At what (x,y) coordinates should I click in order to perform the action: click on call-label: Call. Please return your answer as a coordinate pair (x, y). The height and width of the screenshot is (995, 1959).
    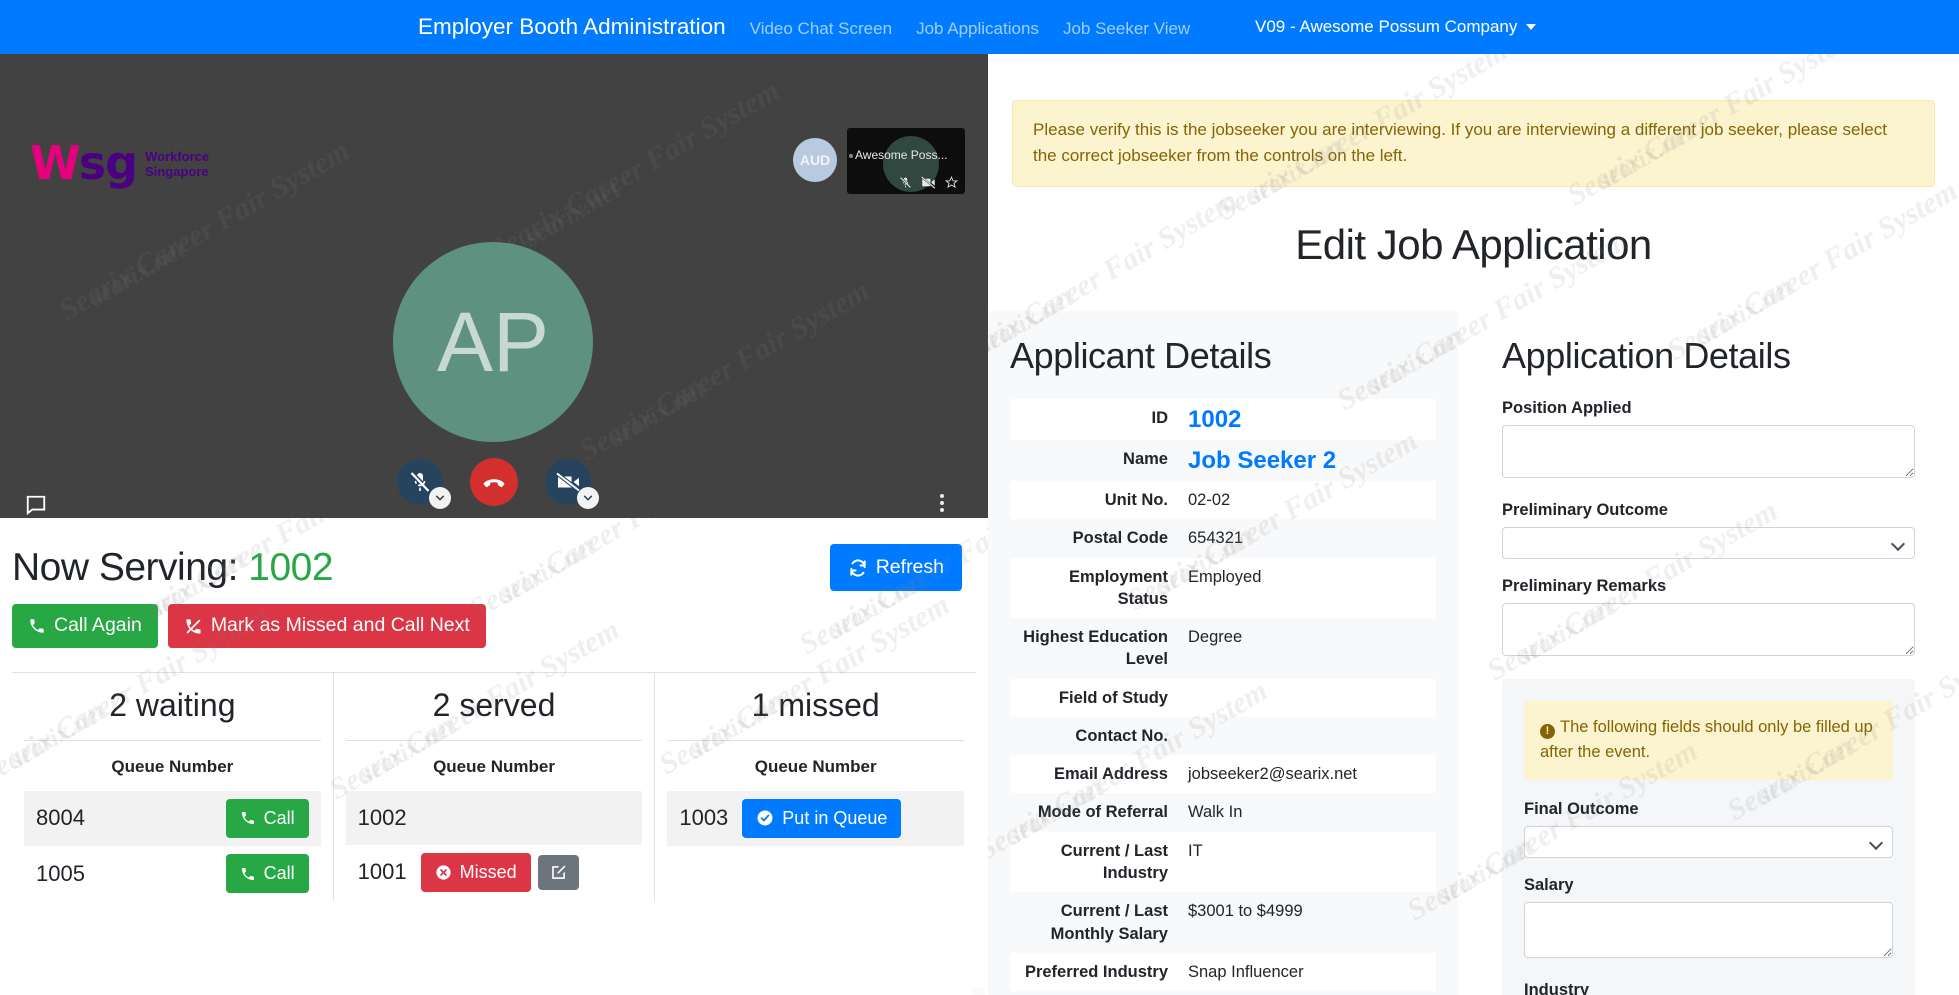
    Looking at the image, I should click on (279, 873).